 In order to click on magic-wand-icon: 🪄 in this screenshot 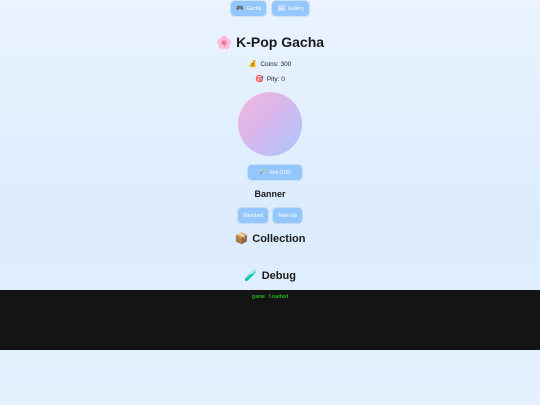, I will do `click(262, 172)`.